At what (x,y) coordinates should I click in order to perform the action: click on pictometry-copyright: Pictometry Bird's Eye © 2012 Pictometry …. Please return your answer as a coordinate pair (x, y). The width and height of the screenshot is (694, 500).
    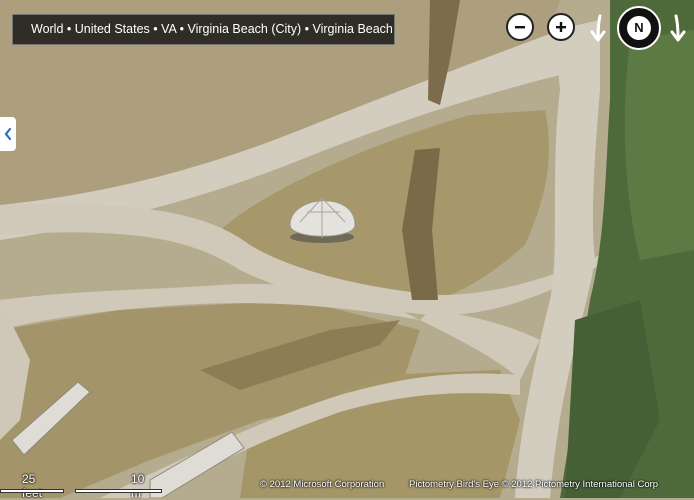
    Looking at the image, I should click on (534, 484).